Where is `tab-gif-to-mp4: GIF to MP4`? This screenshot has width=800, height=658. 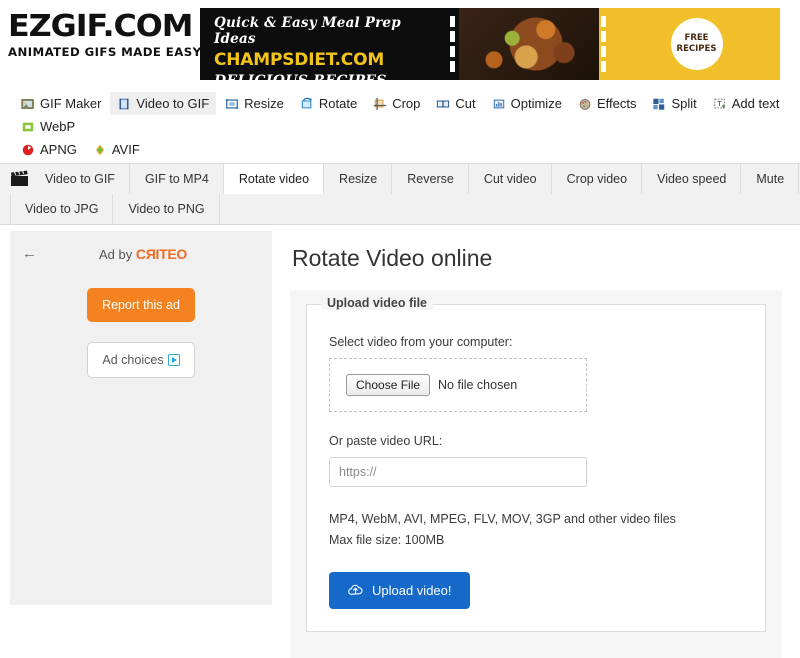
tab-gif-to-mp4: GIF to MP4 is located at coordinates (177, 179).